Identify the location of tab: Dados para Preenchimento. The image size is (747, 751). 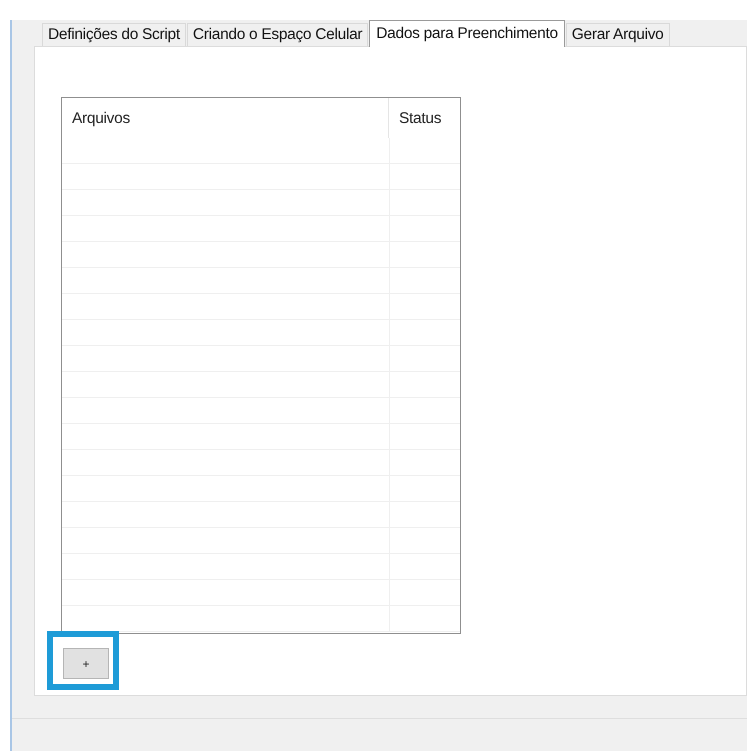
(467, 33).